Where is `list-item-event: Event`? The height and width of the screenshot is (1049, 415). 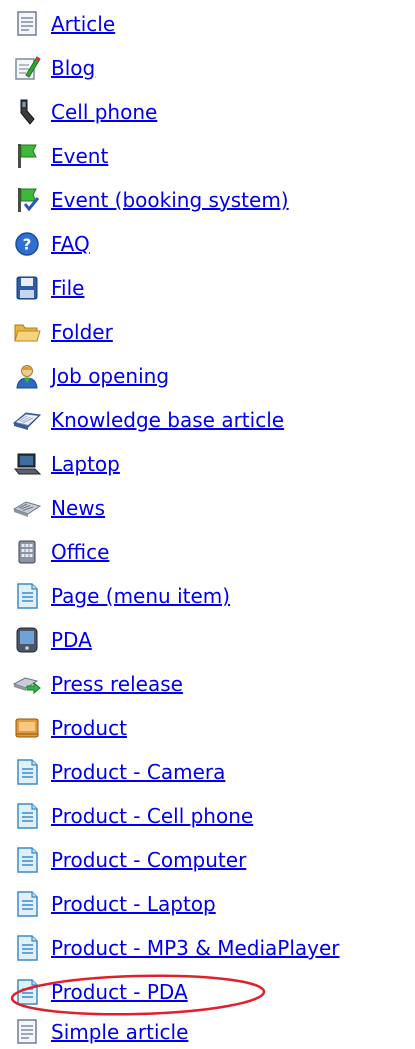 list-item-event: Event is located at coordinates (60, 156).